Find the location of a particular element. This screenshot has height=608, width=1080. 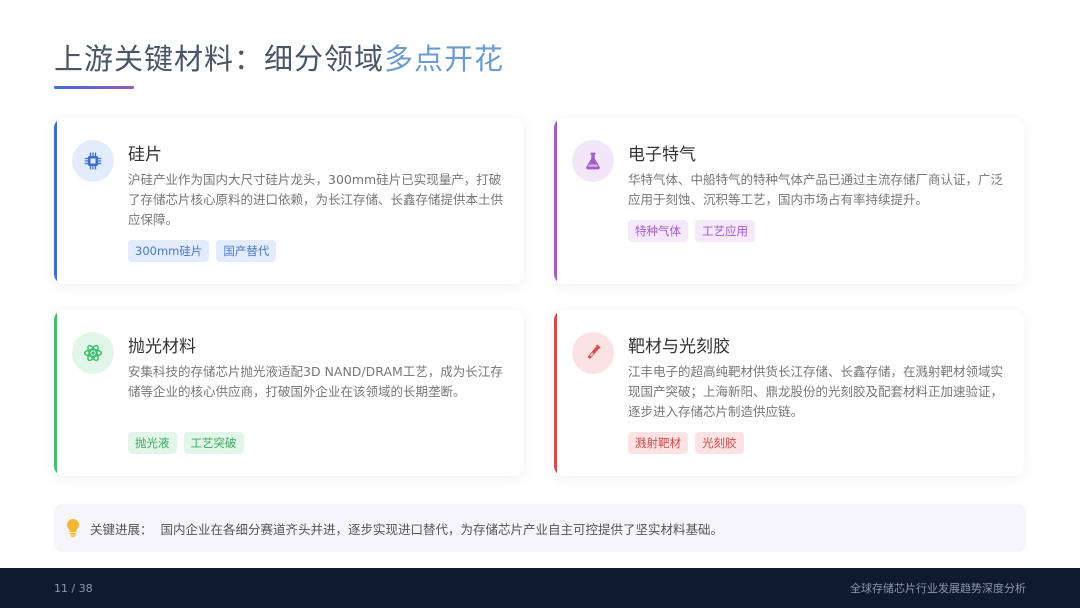

test-tube-icon-badge is located at coordinates (593, 353).